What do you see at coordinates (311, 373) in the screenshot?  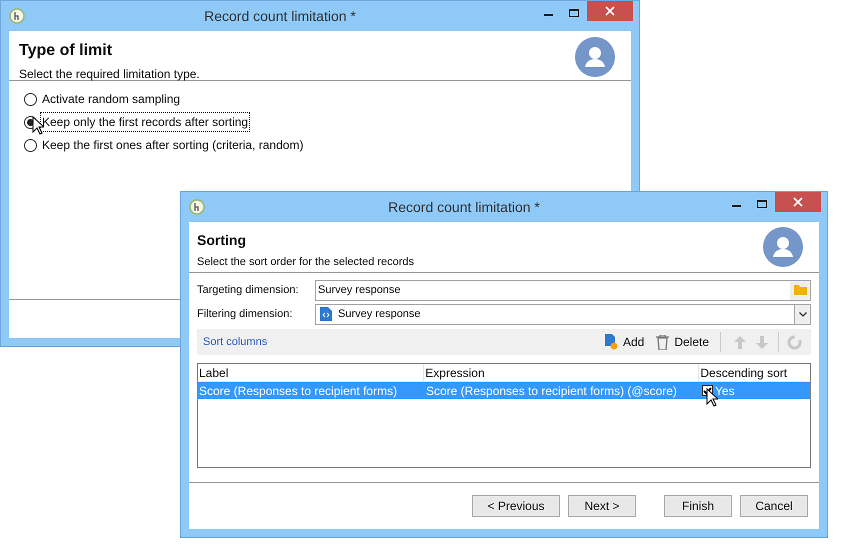 I see `column-header: Label` at bounding box center [311, 373].